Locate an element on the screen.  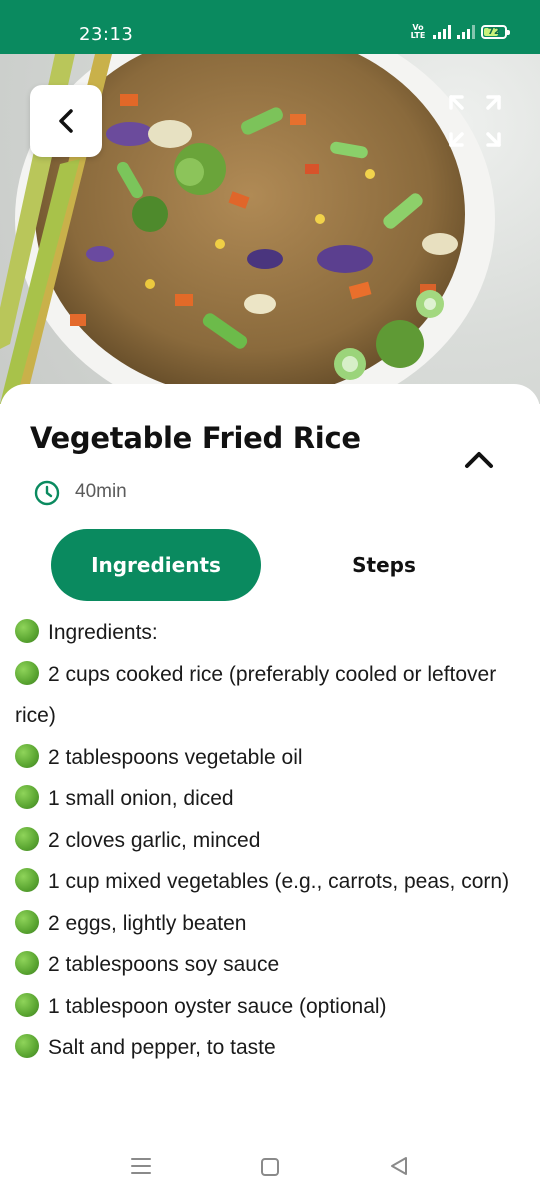
expand-icon is located at coordinates (475, 121).